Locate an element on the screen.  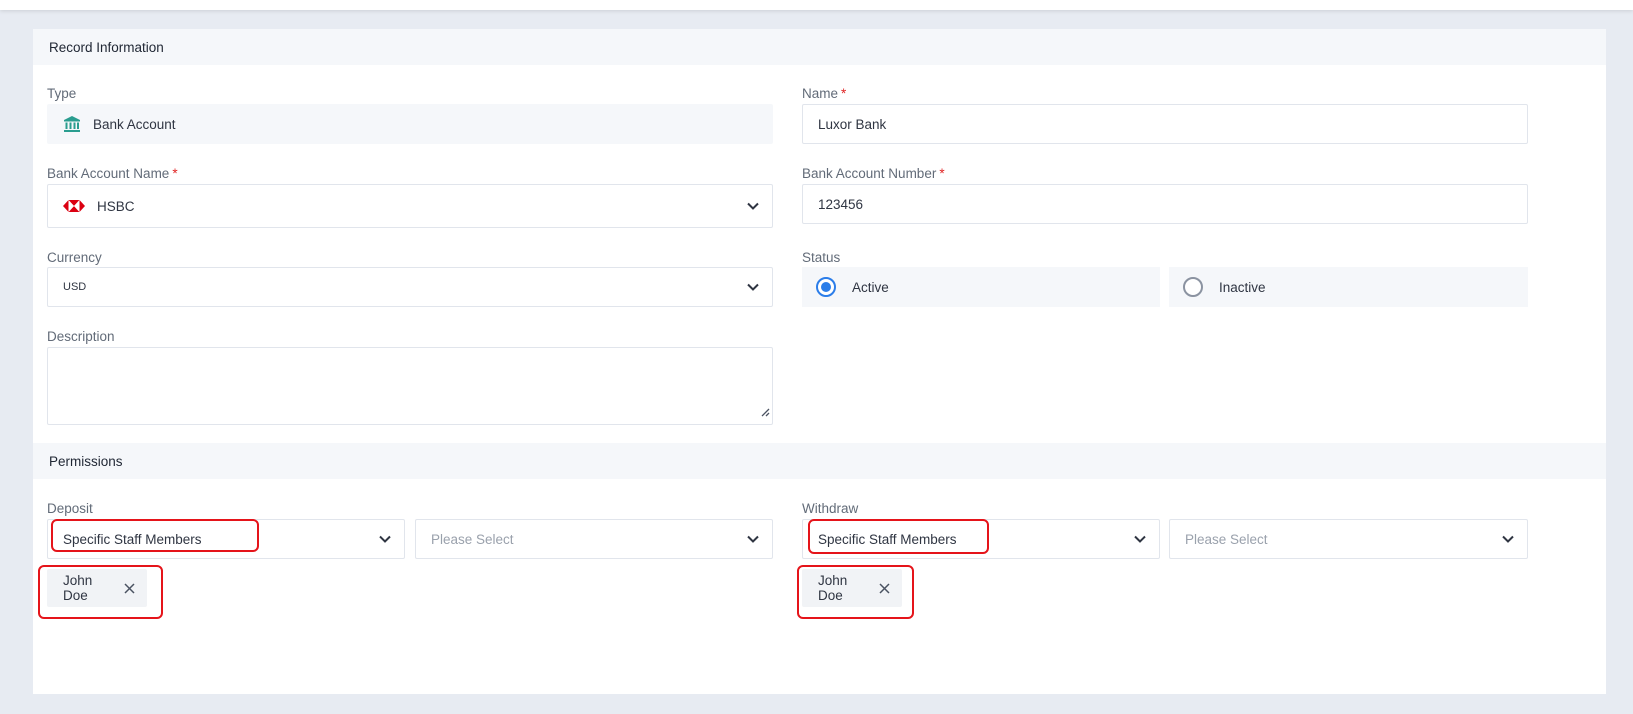
deposit-mode-select: Specific Staff Members is located at coordinates (226, 539).